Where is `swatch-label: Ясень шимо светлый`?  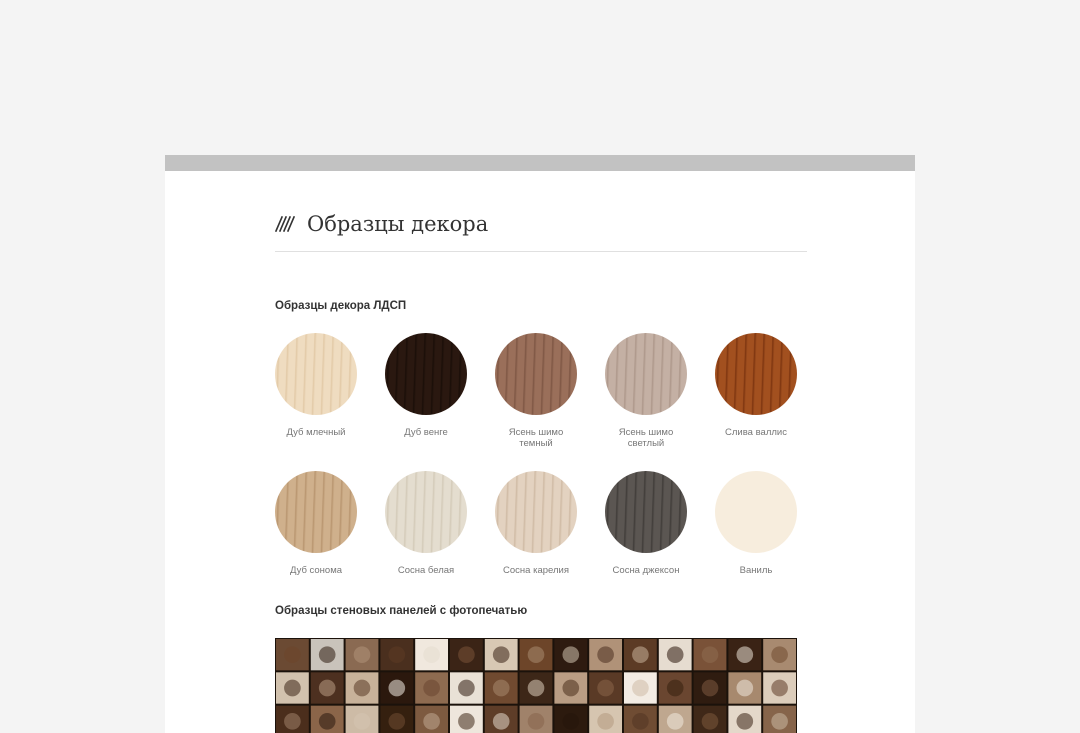
swatch-label: Ясень шимо светлый is located at coordinates (646, 438).